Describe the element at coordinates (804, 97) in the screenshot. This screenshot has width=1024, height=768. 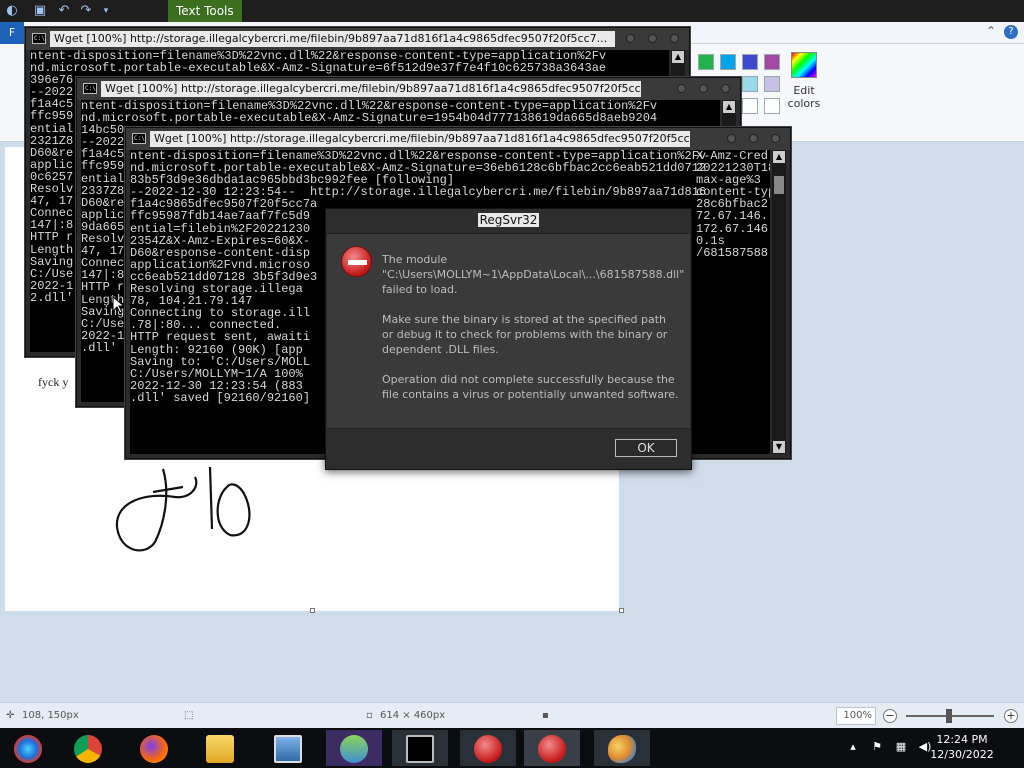
I see `edit-colors-label: Edit colors` at that location.